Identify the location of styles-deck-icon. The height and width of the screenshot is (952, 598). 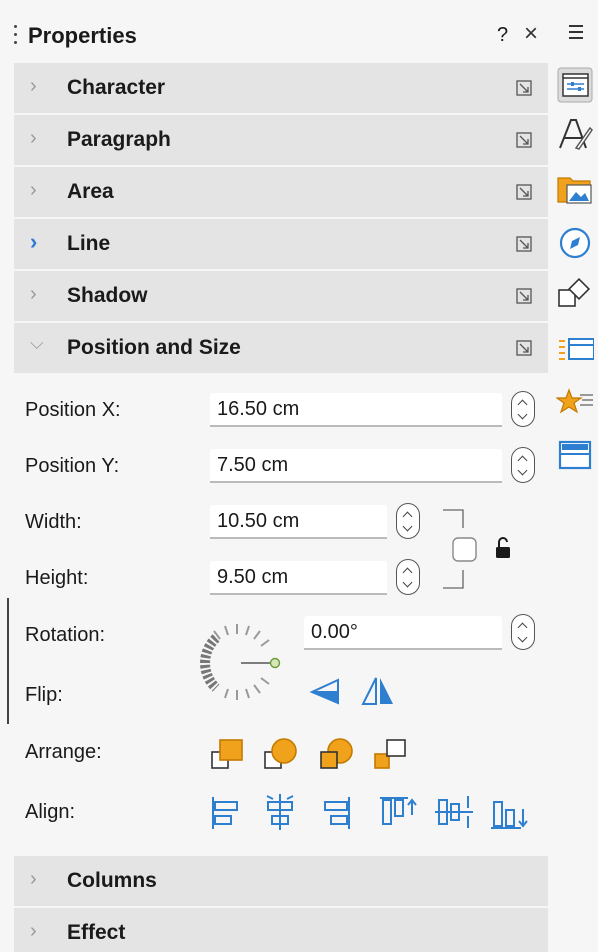
(575, 135).